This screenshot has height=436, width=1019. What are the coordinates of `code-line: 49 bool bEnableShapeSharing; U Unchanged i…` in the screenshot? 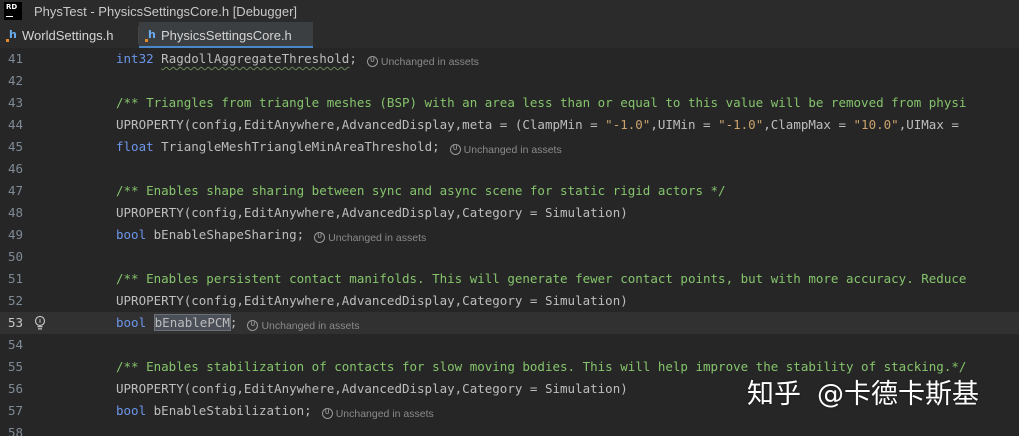 It's located at (509, 235).